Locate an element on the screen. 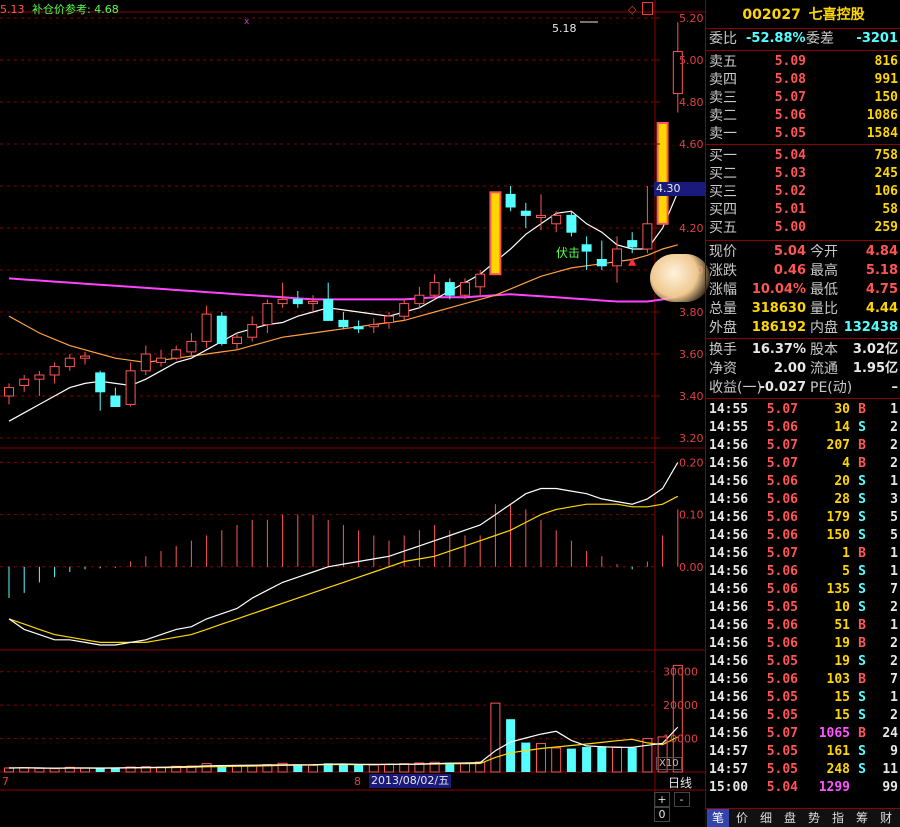  quote-label: 总量 is located at coordinates (723, 309).